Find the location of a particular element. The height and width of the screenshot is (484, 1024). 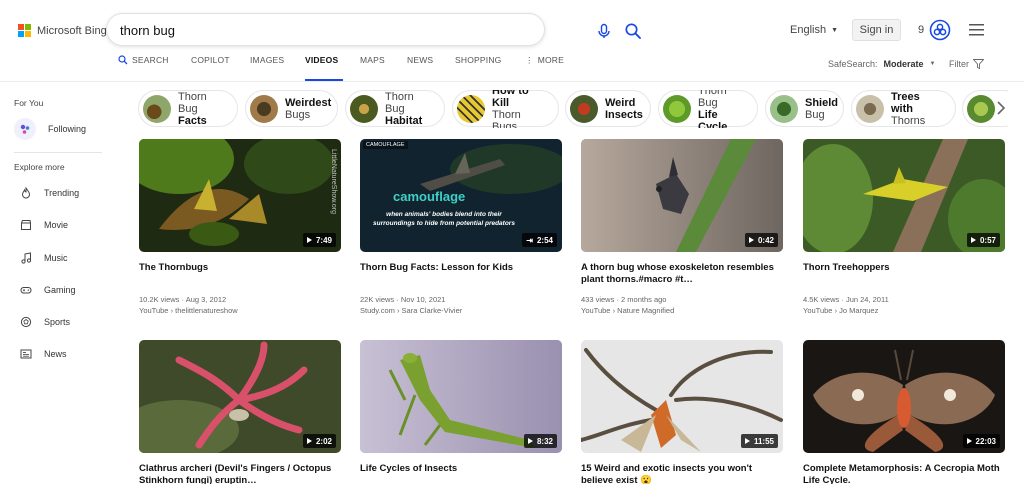

microphone-icon is located at coordinates (604, 31).